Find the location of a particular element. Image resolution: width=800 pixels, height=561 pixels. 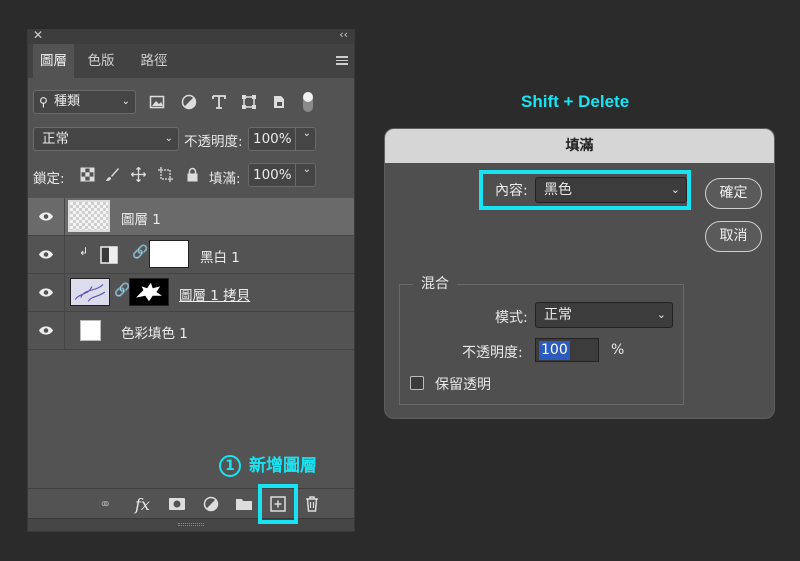

lock-all-icon is located at coordinates (192, 174).